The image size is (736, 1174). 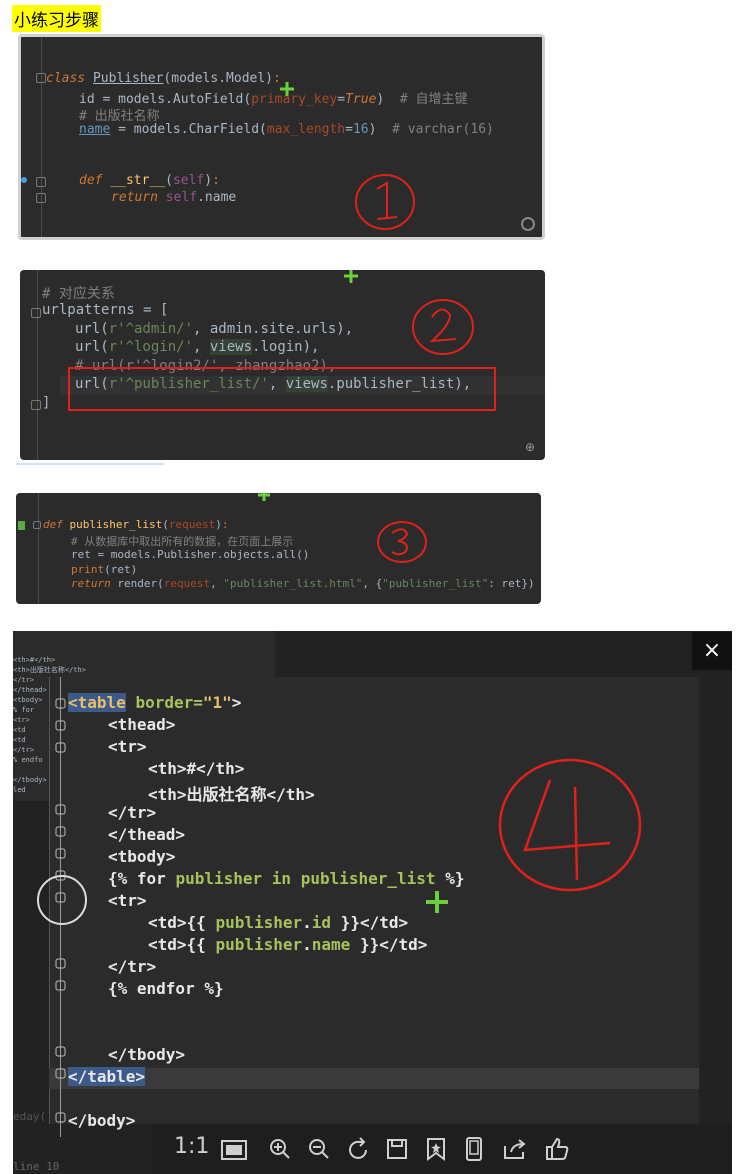 What do you see at coordinates (155, 702) in the screenshot?
I see `code-line: <table border="1">` at bounding box center [155, 702].